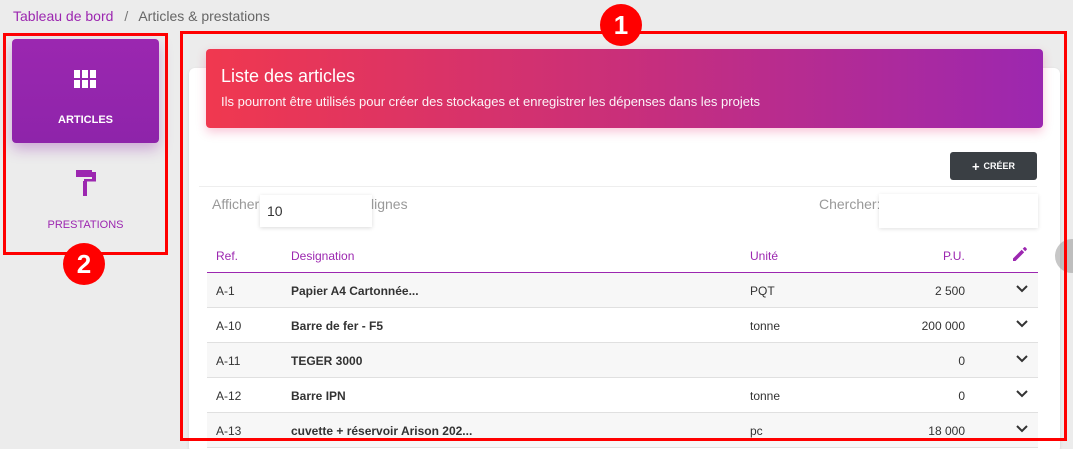 Image resolution: width=1073 pixels, height=449 pixels. What do you see at coordinates (85, 79) in the screenshot?
I see `grid-icon` at bounding box center [85, 79].